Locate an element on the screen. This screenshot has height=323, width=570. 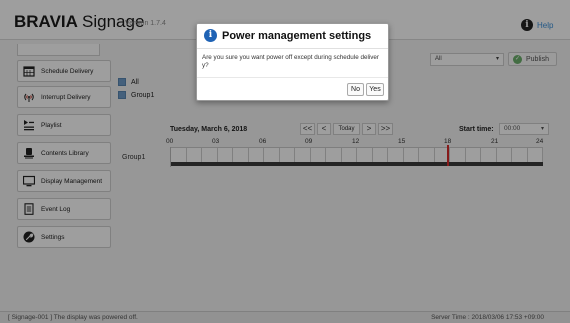
info-icon: i is located at coordinates (210, 35).